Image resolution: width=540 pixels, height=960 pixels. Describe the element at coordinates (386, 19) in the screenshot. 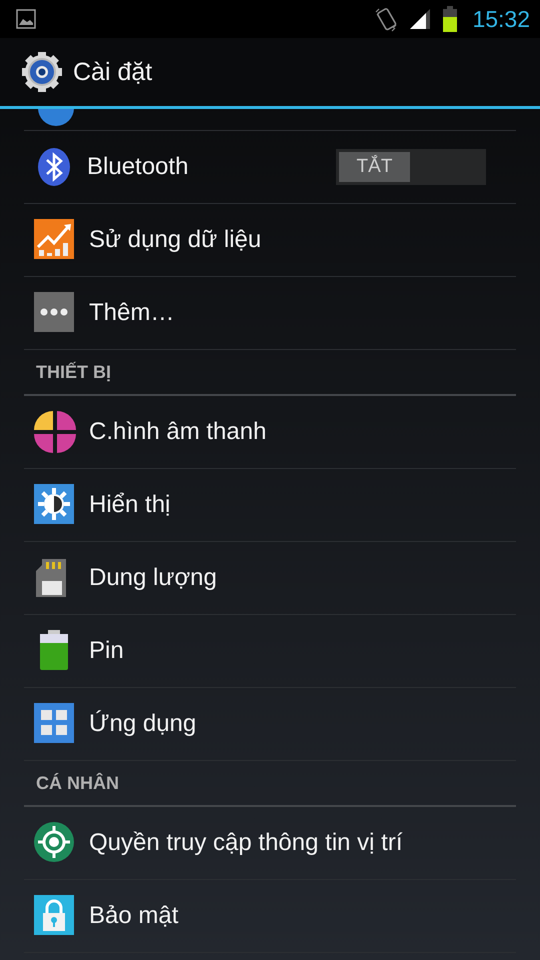

I see `vibrate-icon` at that location.